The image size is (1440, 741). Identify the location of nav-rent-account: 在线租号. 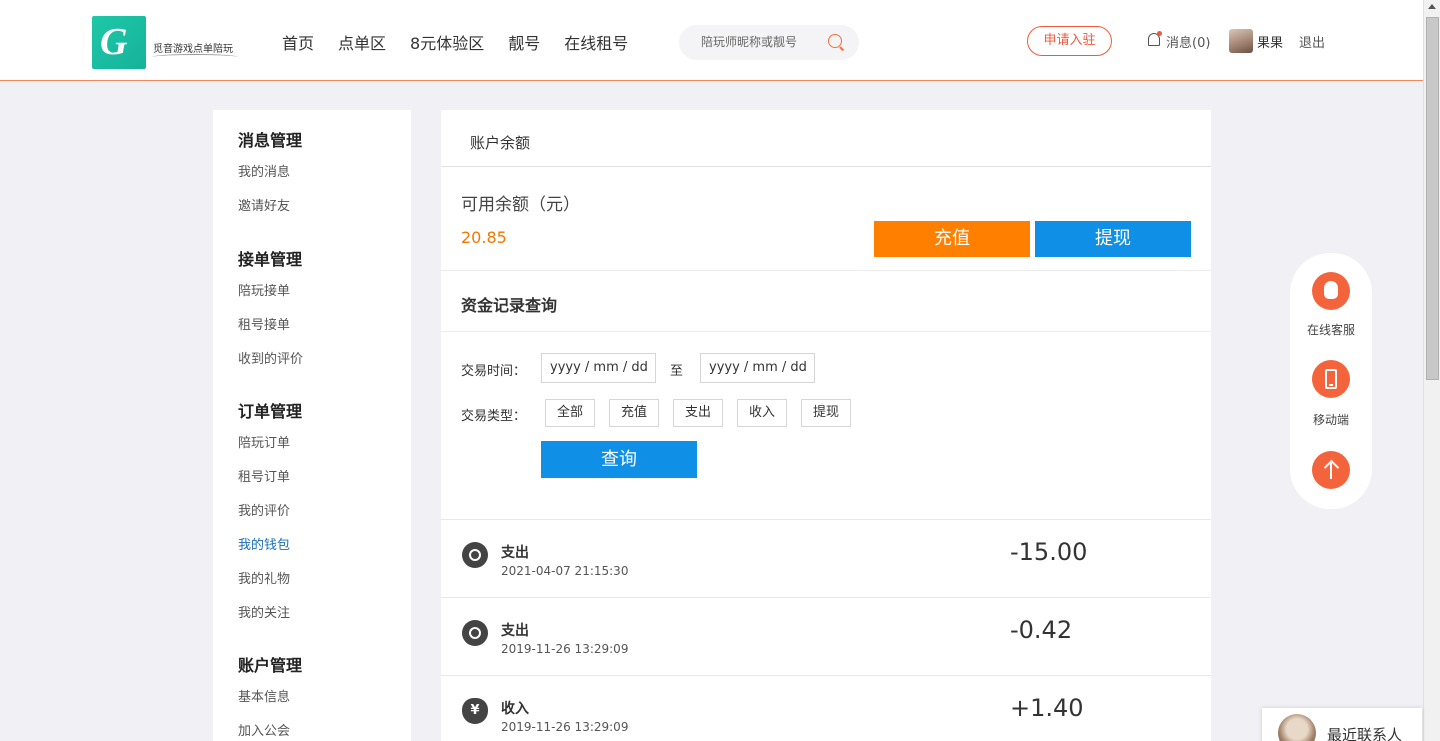
(596, 42).